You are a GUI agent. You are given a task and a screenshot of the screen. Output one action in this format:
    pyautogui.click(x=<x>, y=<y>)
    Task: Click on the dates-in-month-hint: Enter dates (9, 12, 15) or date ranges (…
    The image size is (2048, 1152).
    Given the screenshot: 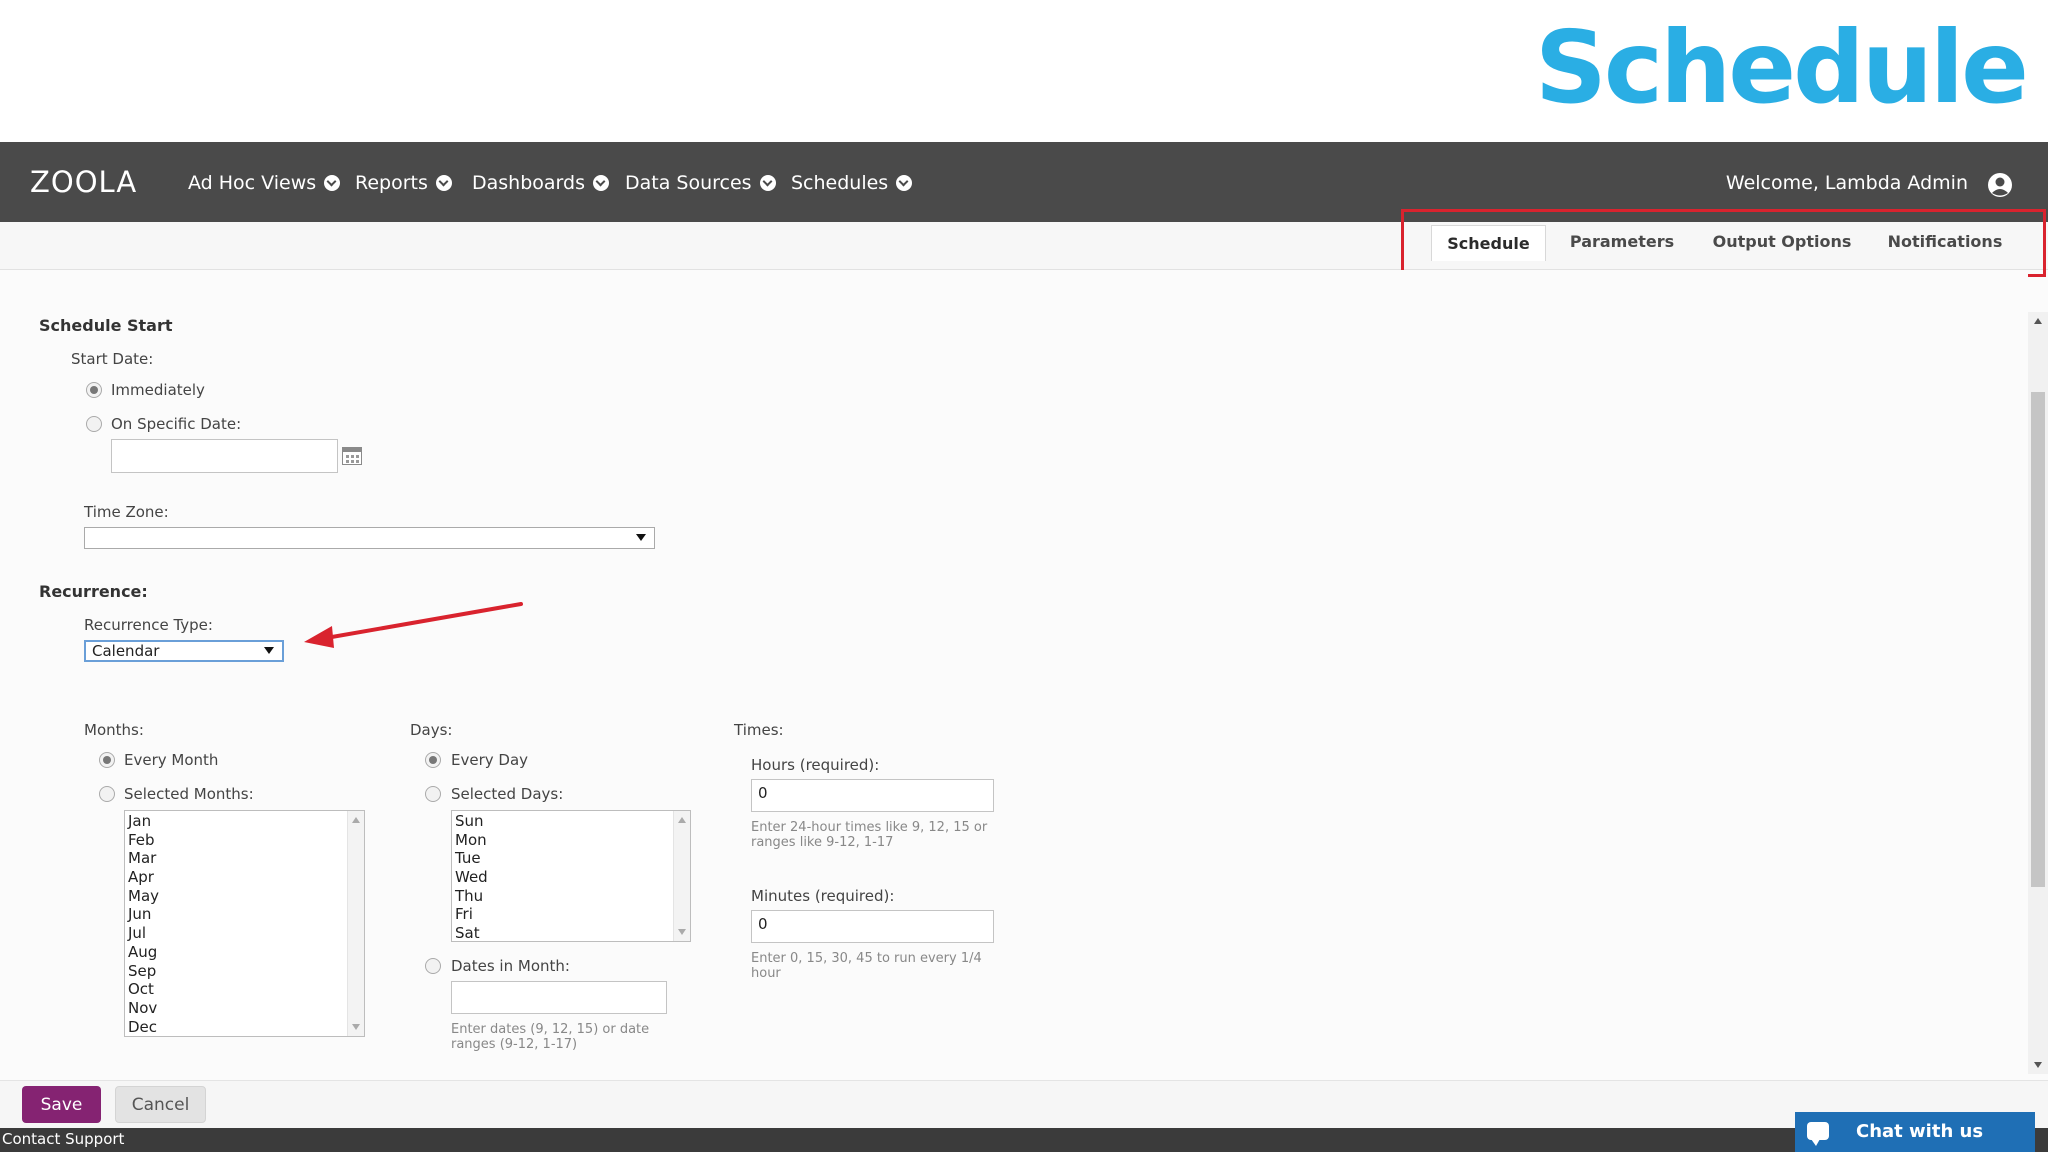 What is the action you would take?
    pyautogui.click(x=550, y=1037)
    